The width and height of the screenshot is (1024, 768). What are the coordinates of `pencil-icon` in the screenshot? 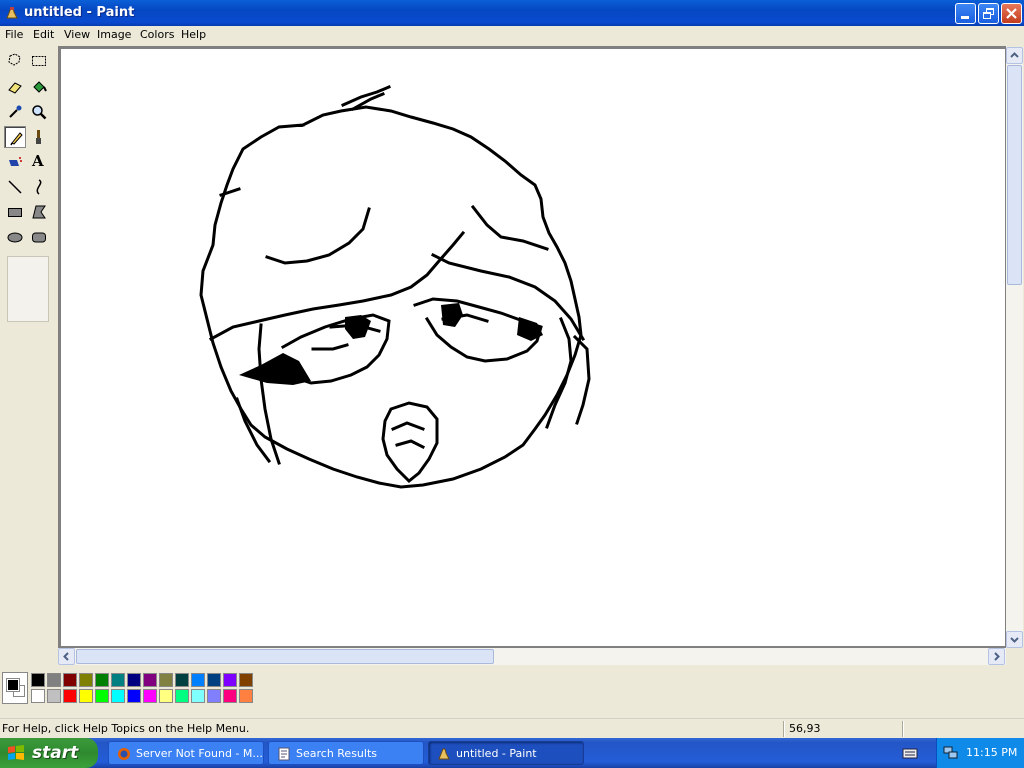 It's located at (16, 139).